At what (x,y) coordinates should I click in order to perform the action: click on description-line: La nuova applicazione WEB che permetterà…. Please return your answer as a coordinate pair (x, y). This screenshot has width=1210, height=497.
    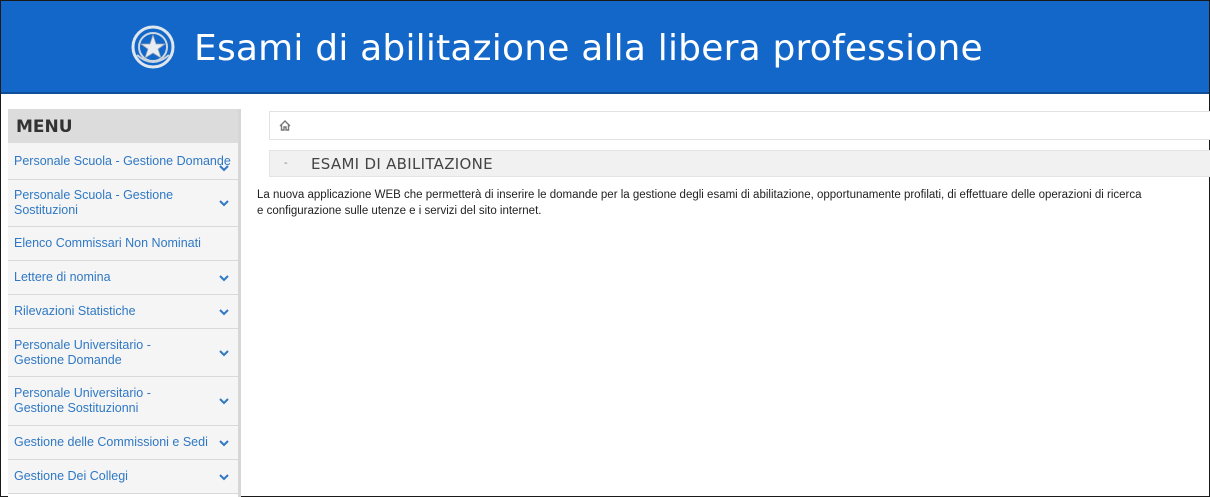
    Looking at the image, I should click on (699, 195).